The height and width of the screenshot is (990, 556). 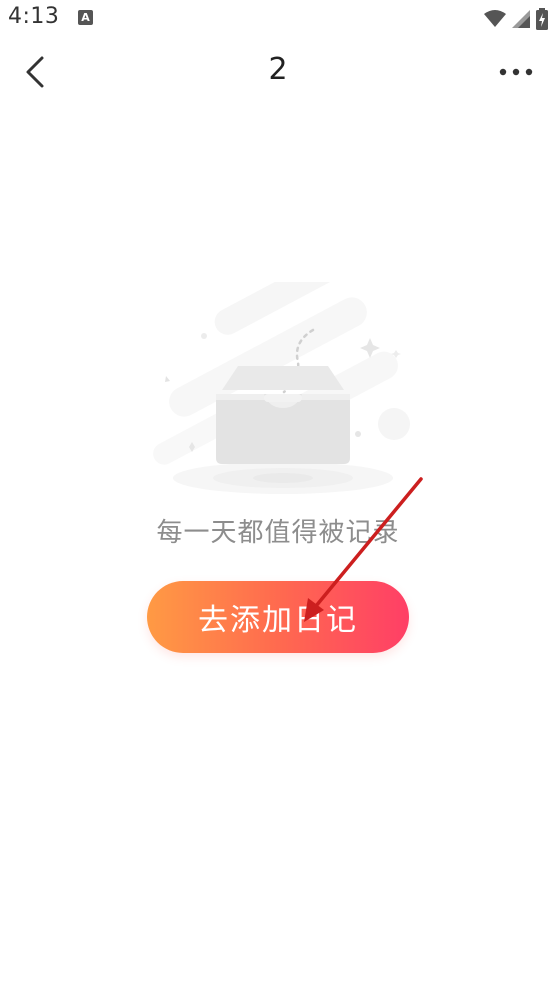 I want to click on more-horizontal-icon, so click(x=516, y=72).